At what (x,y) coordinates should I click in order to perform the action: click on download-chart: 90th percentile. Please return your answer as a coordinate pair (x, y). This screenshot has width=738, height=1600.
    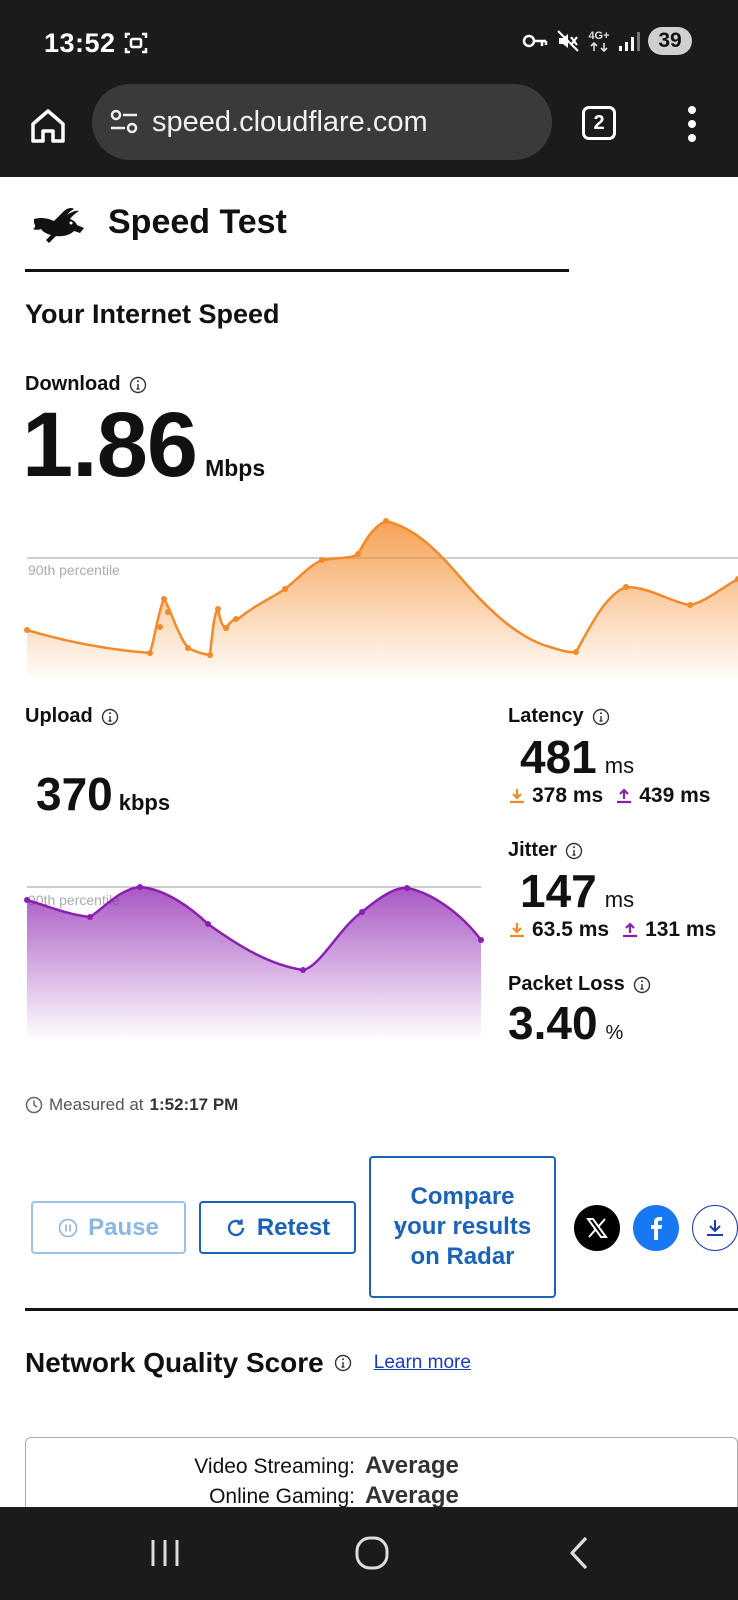
    Looking at the image, I should click on (381, 597).